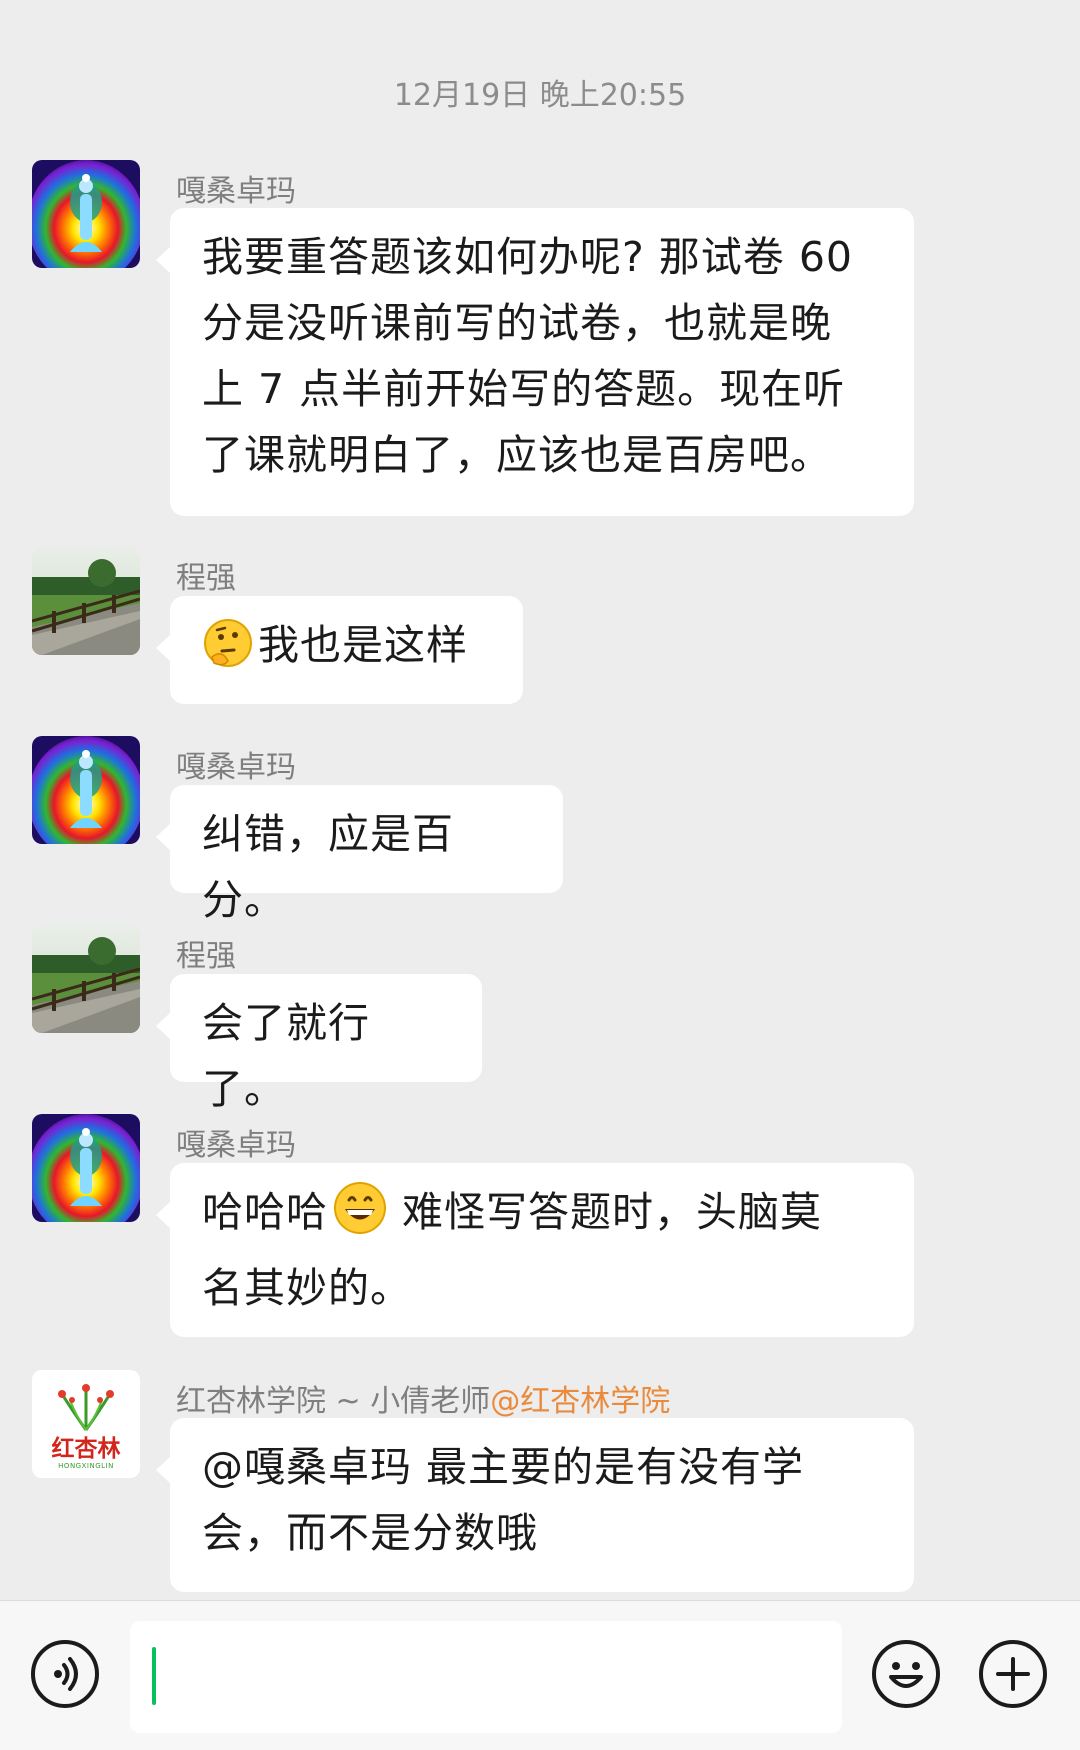 This screenshot has height=1750, width=1080. What do you see at coordinates (370, 1533) in the screenshot?
I see `message-line: 会，而不是分数哦` at bounding box center [370, 1533].